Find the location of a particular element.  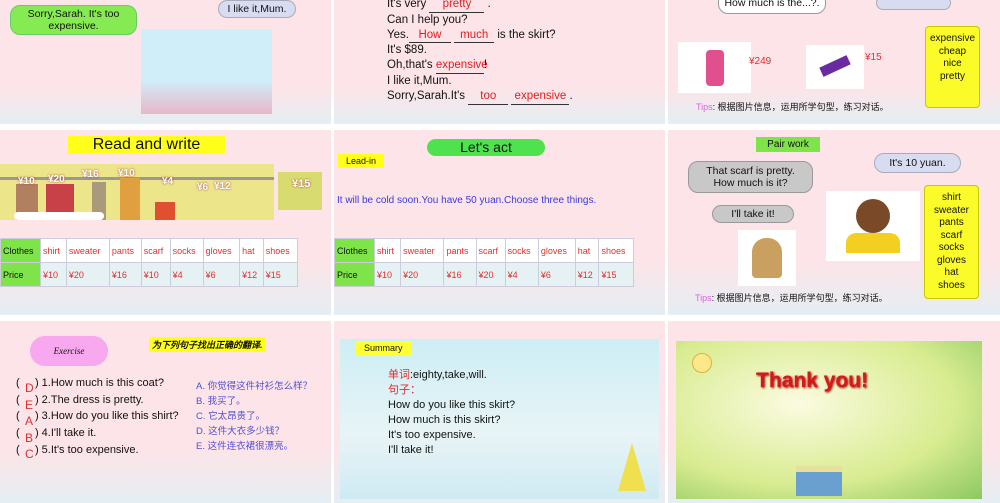

sun-icon is located at coordinates (702, 363).